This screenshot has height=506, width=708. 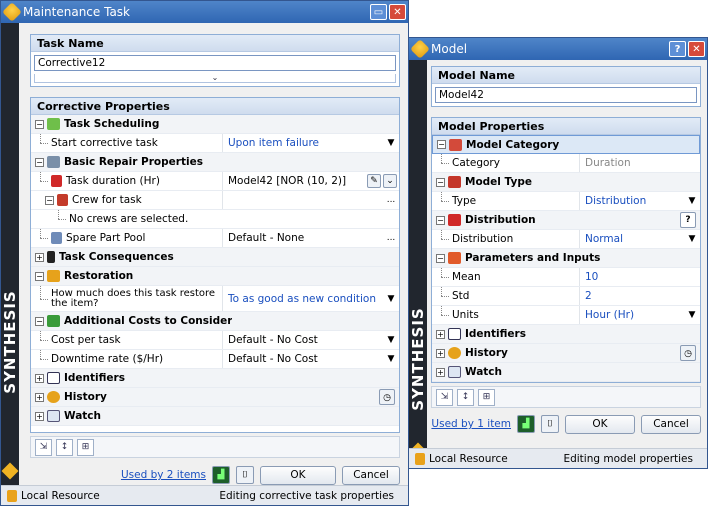 What do you see at coordinates (215, 359) in the screenshot?
I see `property-downtime-rate: Downtime rate ($/Hr) Default - No Cost ▼` at bounding box center [215, 359].